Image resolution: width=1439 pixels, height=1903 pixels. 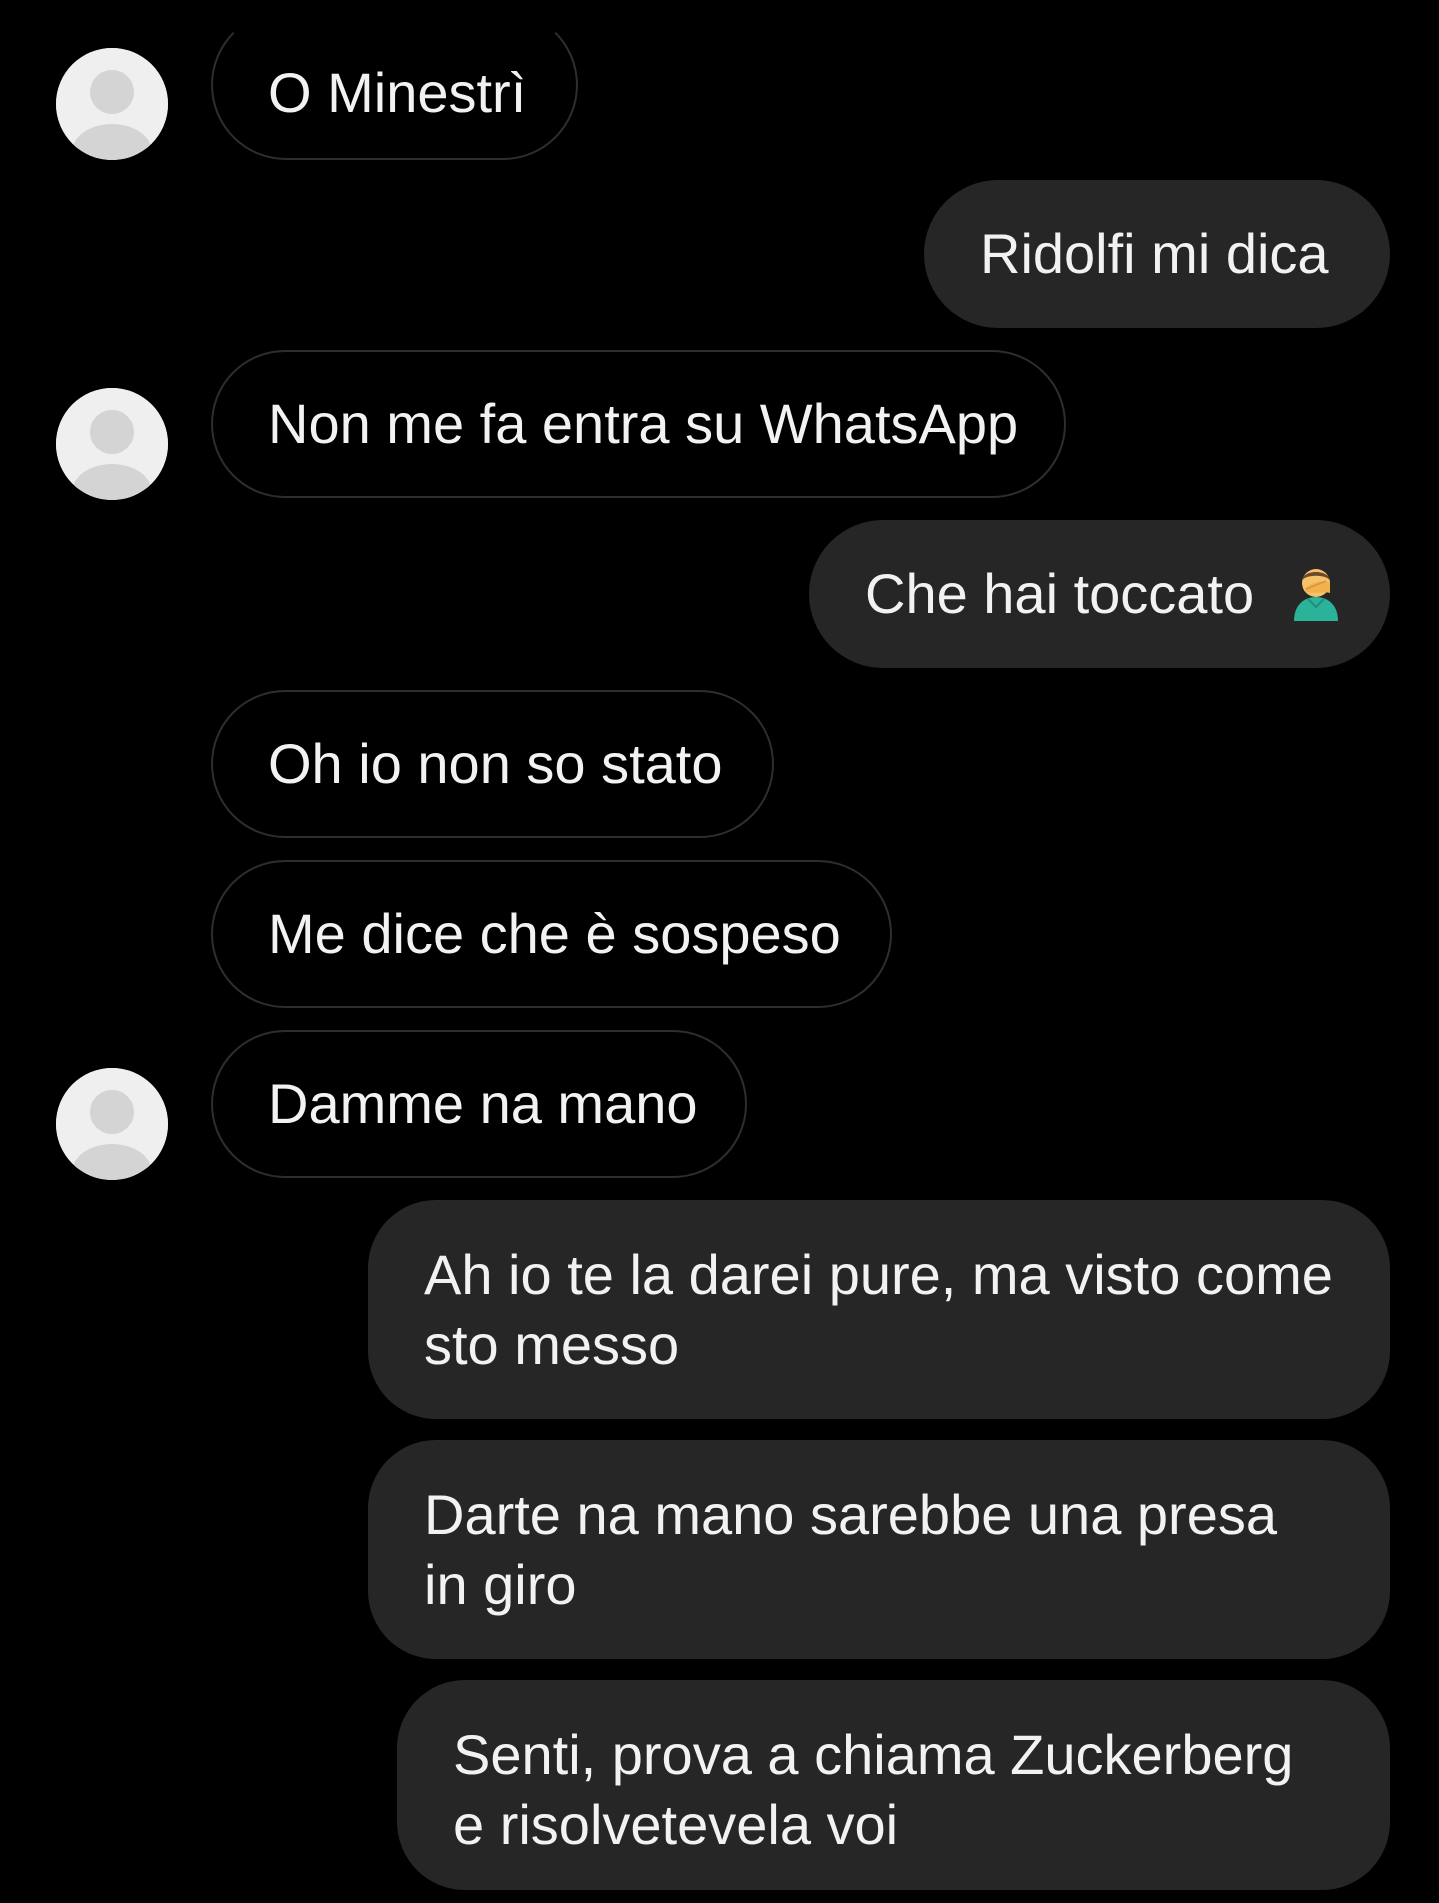 I want to click on message-incoming: Non me fa entra su WhatsApp, so click(x=638, y=424).